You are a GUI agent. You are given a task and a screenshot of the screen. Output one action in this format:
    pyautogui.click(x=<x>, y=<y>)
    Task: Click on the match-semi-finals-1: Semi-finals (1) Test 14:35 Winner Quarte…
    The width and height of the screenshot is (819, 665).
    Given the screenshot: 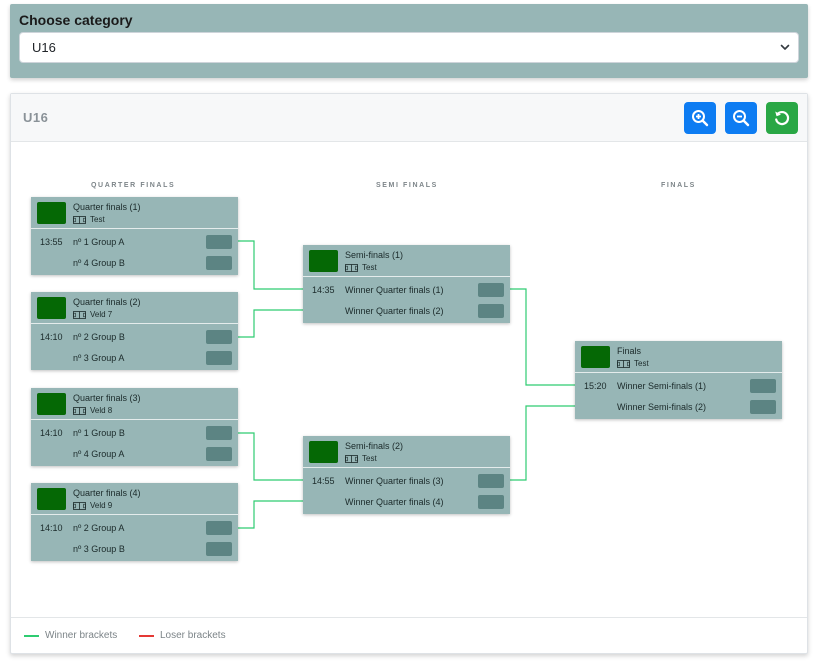 What is the action you would take?
    pyautogui.click(x=406, y=284)
    